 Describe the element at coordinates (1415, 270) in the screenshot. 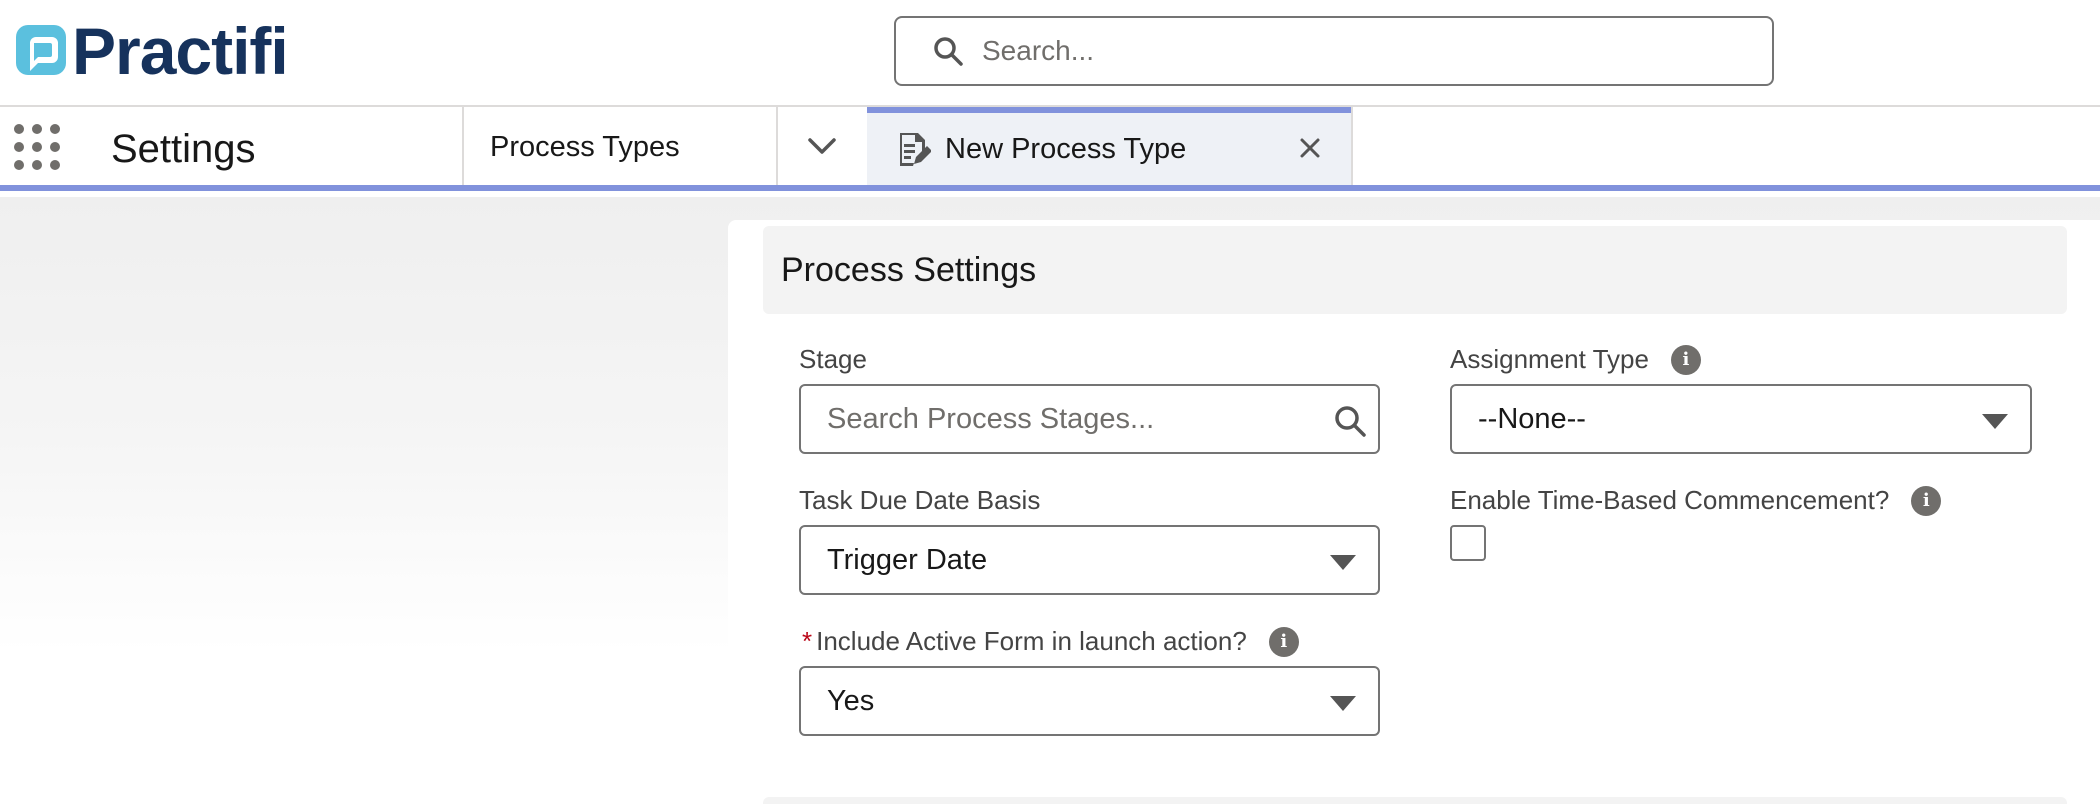

I see `section-header: Process Settings` at that location.